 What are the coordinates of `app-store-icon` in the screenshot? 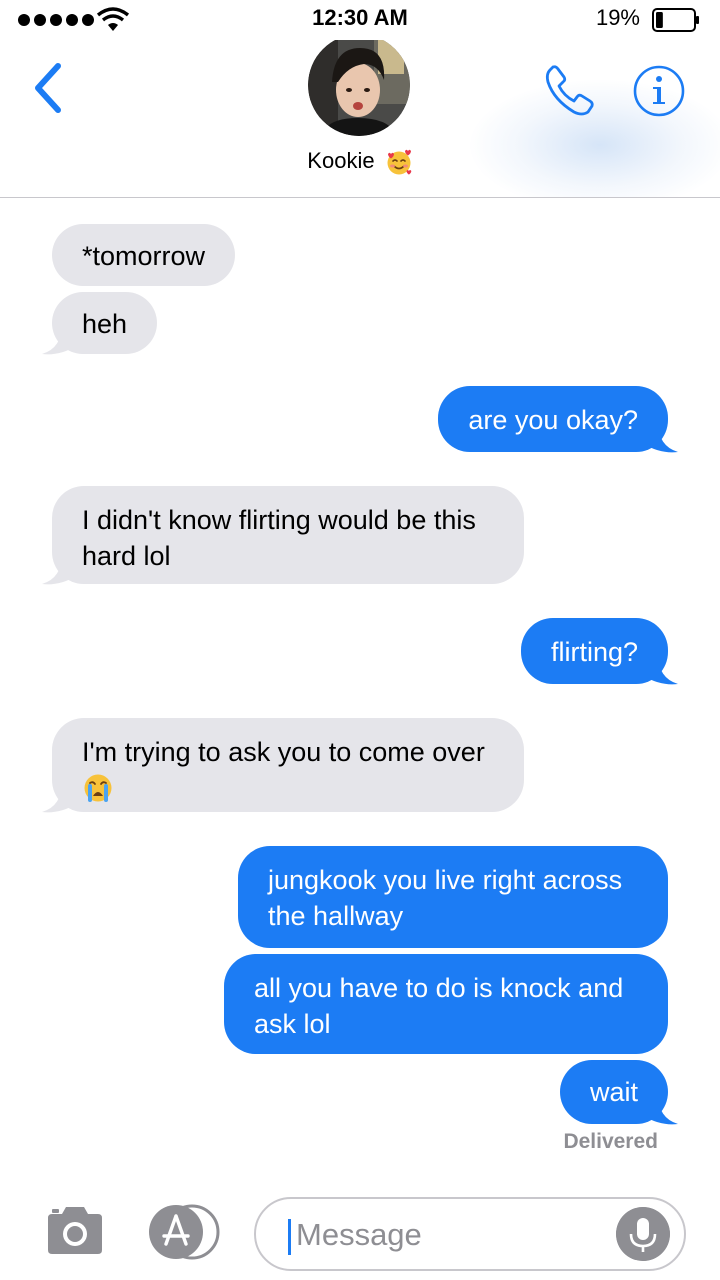 It's located at (184, 1232).